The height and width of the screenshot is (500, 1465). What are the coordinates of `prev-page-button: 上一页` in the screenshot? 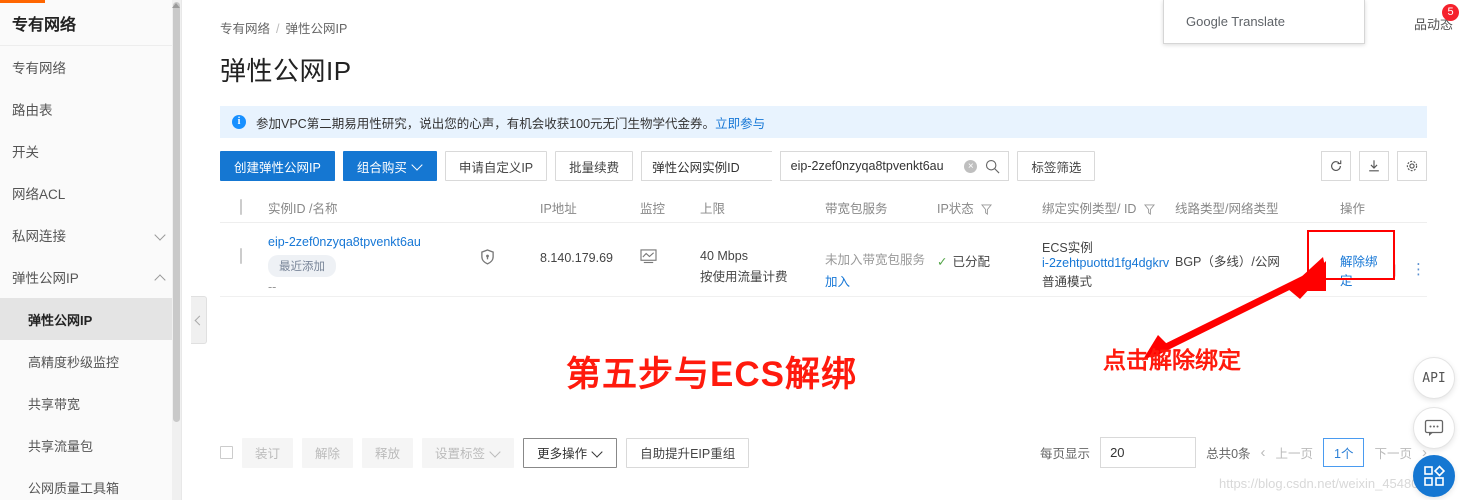 It's located at (1295, 452).